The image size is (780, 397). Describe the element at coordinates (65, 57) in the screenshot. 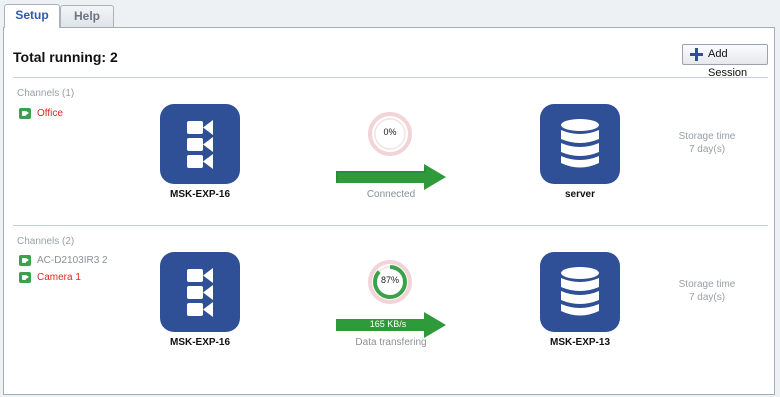

I see `total-running-label: Total running: 2` at that location.